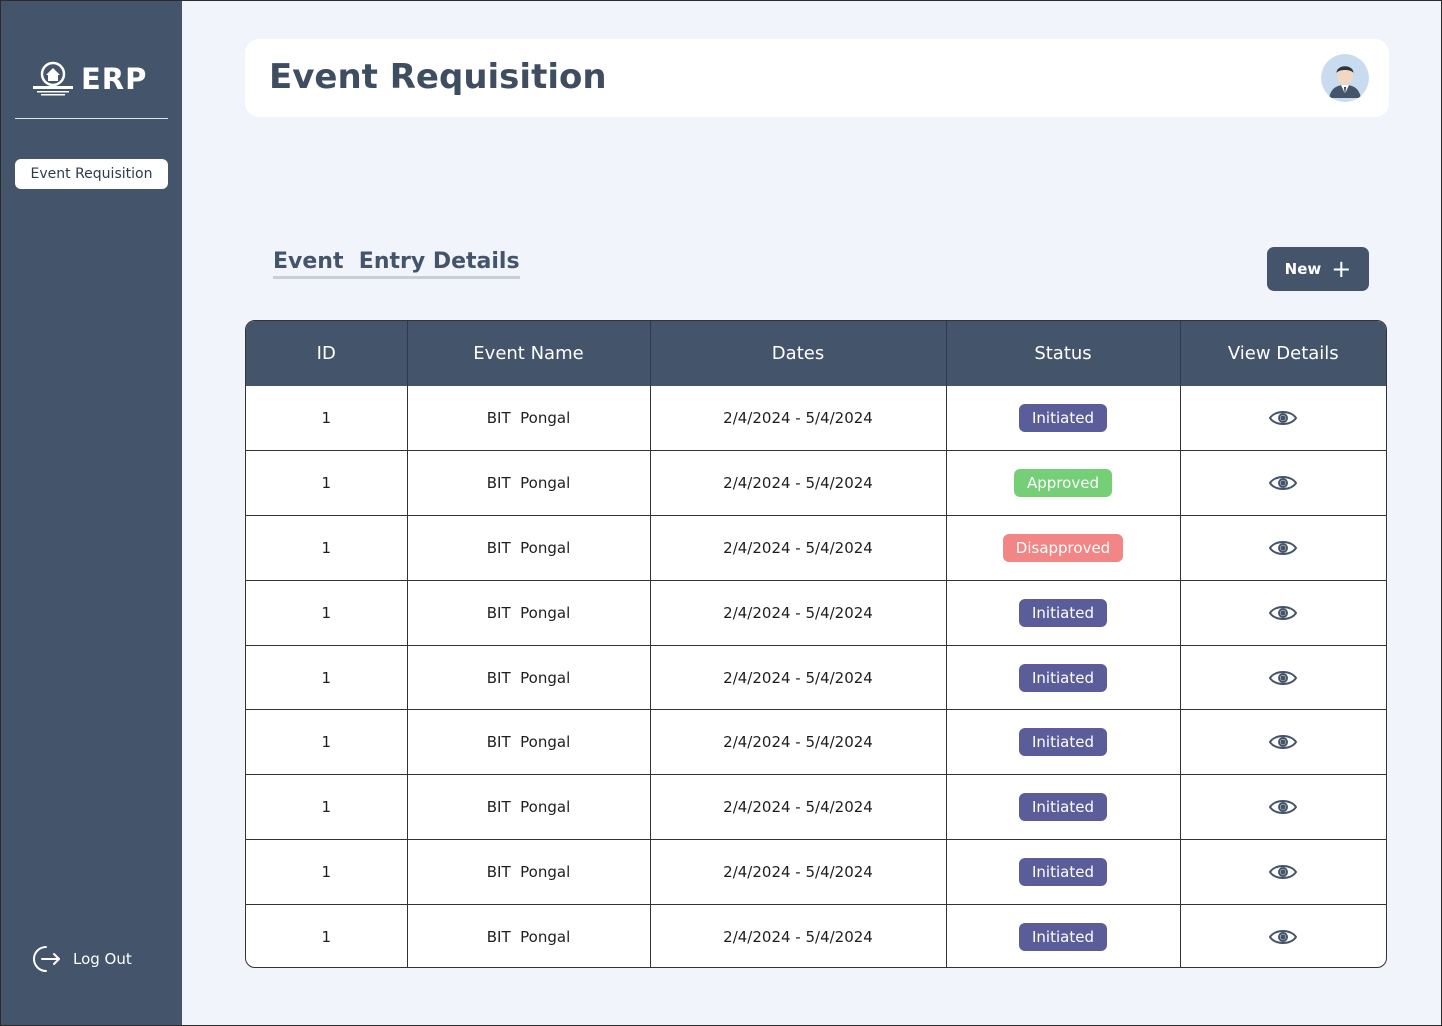 This screenshot has width=1442, height=1026. I want to click on page-header: Event Requisition, so click(817, 78).